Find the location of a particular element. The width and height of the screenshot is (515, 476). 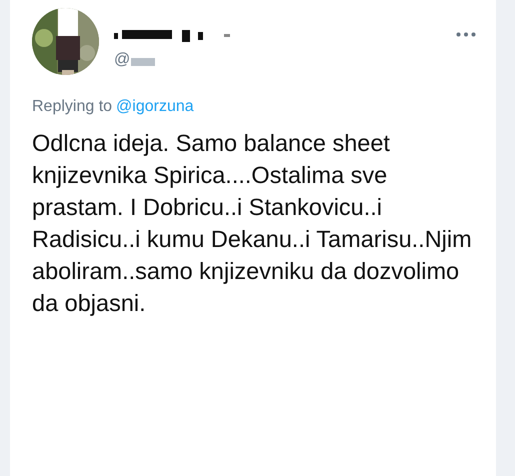

user-handle: @ is located at coordinates (122, 60).